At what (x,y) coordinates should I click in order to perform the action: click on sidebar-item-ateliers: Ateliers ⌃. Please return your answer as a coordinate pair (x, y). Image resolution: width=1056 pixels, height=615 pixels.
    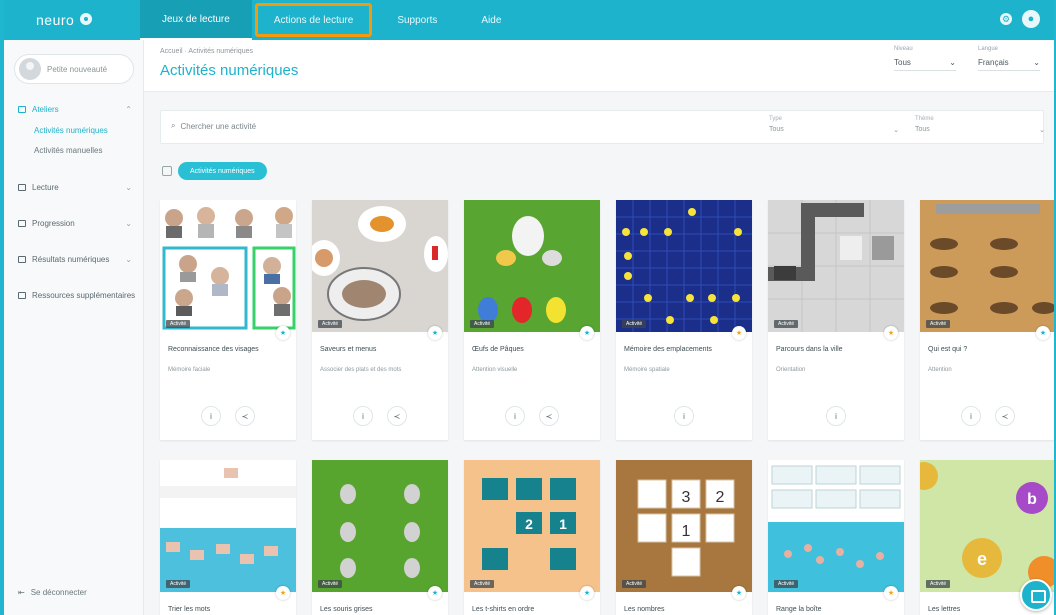
    Looking at the image, I should click on (74, 109).